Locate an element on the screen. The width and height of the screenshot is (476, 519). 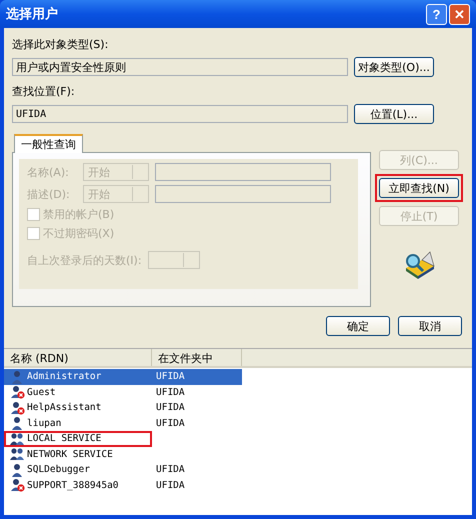
result-row: HelpAssistant UFIDA is located at coordinates (238, 408).